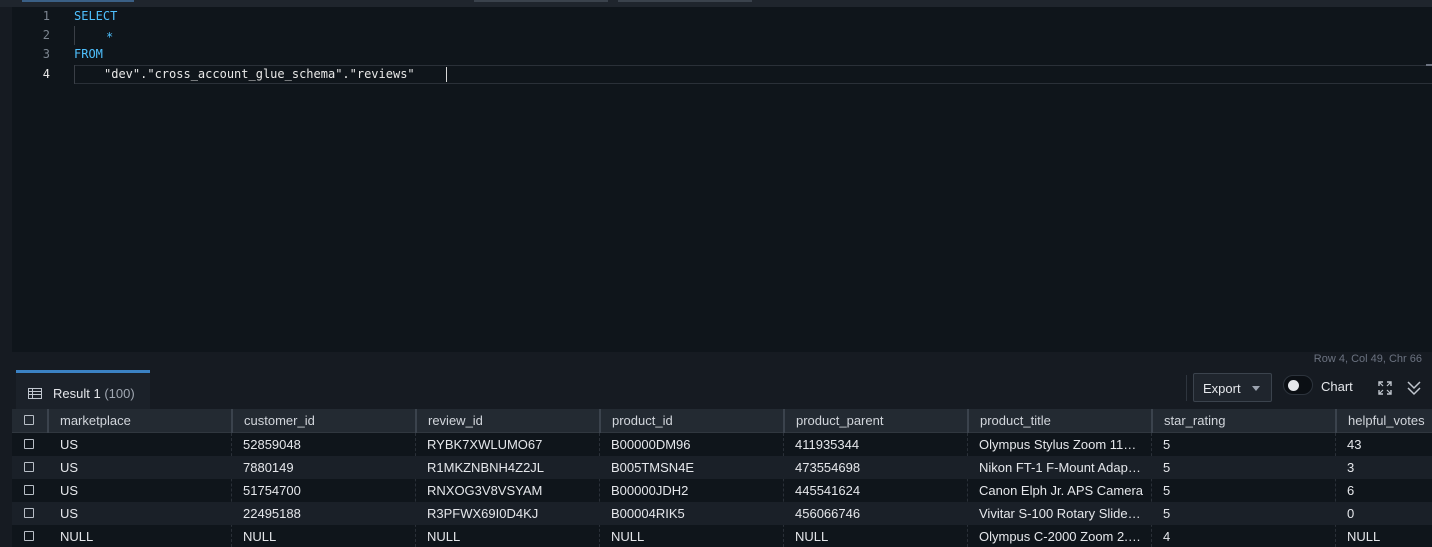 Image resolution: width=1432 pixels, height=547 pixels. Describe the element at coordinates (828, 490) in the screenshot. I see `cell-product-parent: 445541624` at that location.